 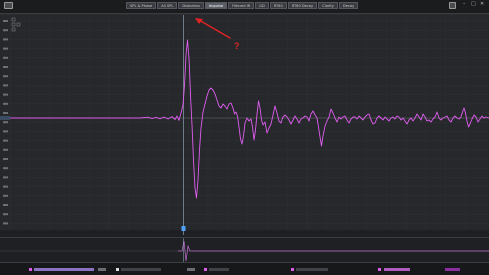 What do you see at coordinates (379, 269) in the screenshot?
I see `measurement-5-color-swatch` at bounding box center [379, 269].